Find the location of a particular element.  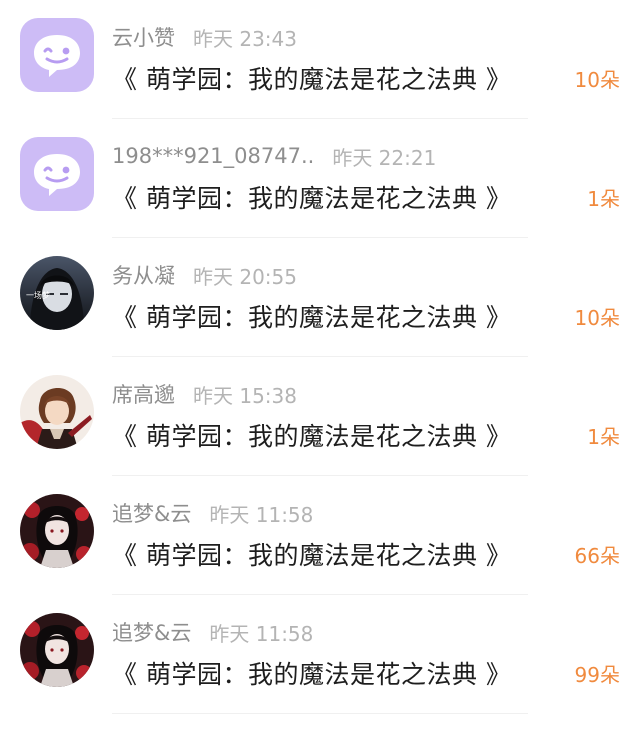

timestamp: 昨天 22:21 is located at coordinates (384, 157).